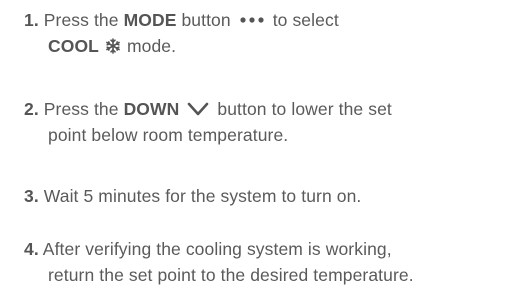 Image resolution: width=519 pixels, height=294 pixels. I want to click on step-number: 4., so click(31, 249).